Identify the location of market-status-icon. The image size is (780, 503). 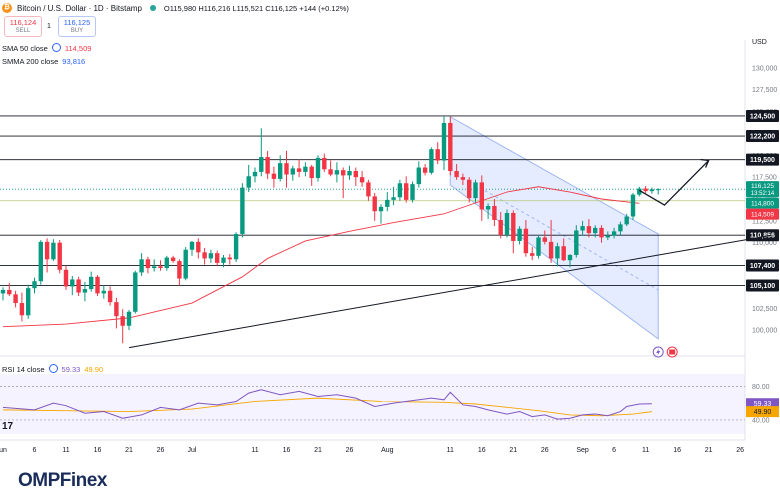
(152, 8).